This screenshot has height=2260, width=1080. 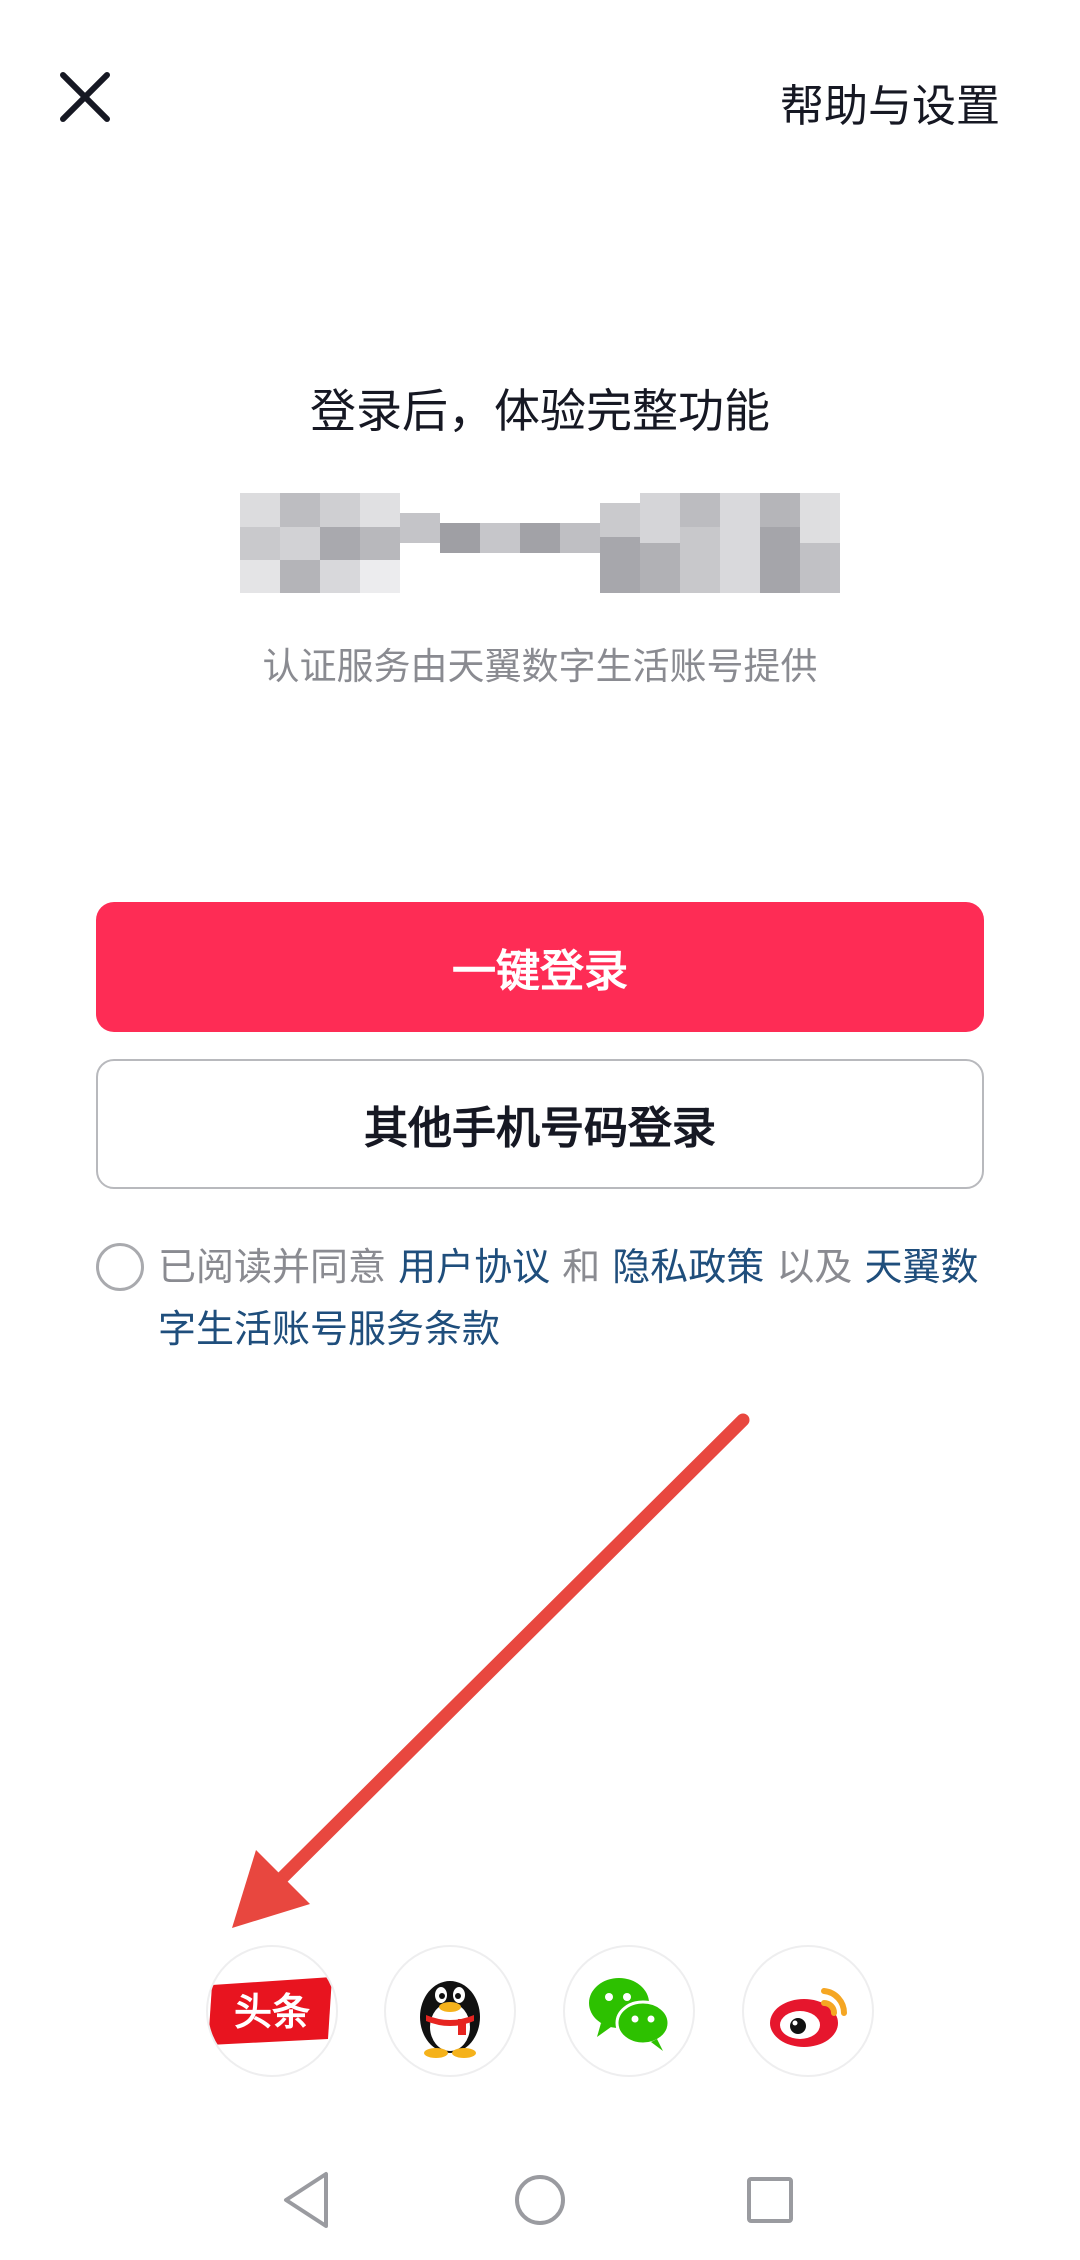 I want to click on privacy-policy-link: 隐私政策, so click(x=688, y=1267).